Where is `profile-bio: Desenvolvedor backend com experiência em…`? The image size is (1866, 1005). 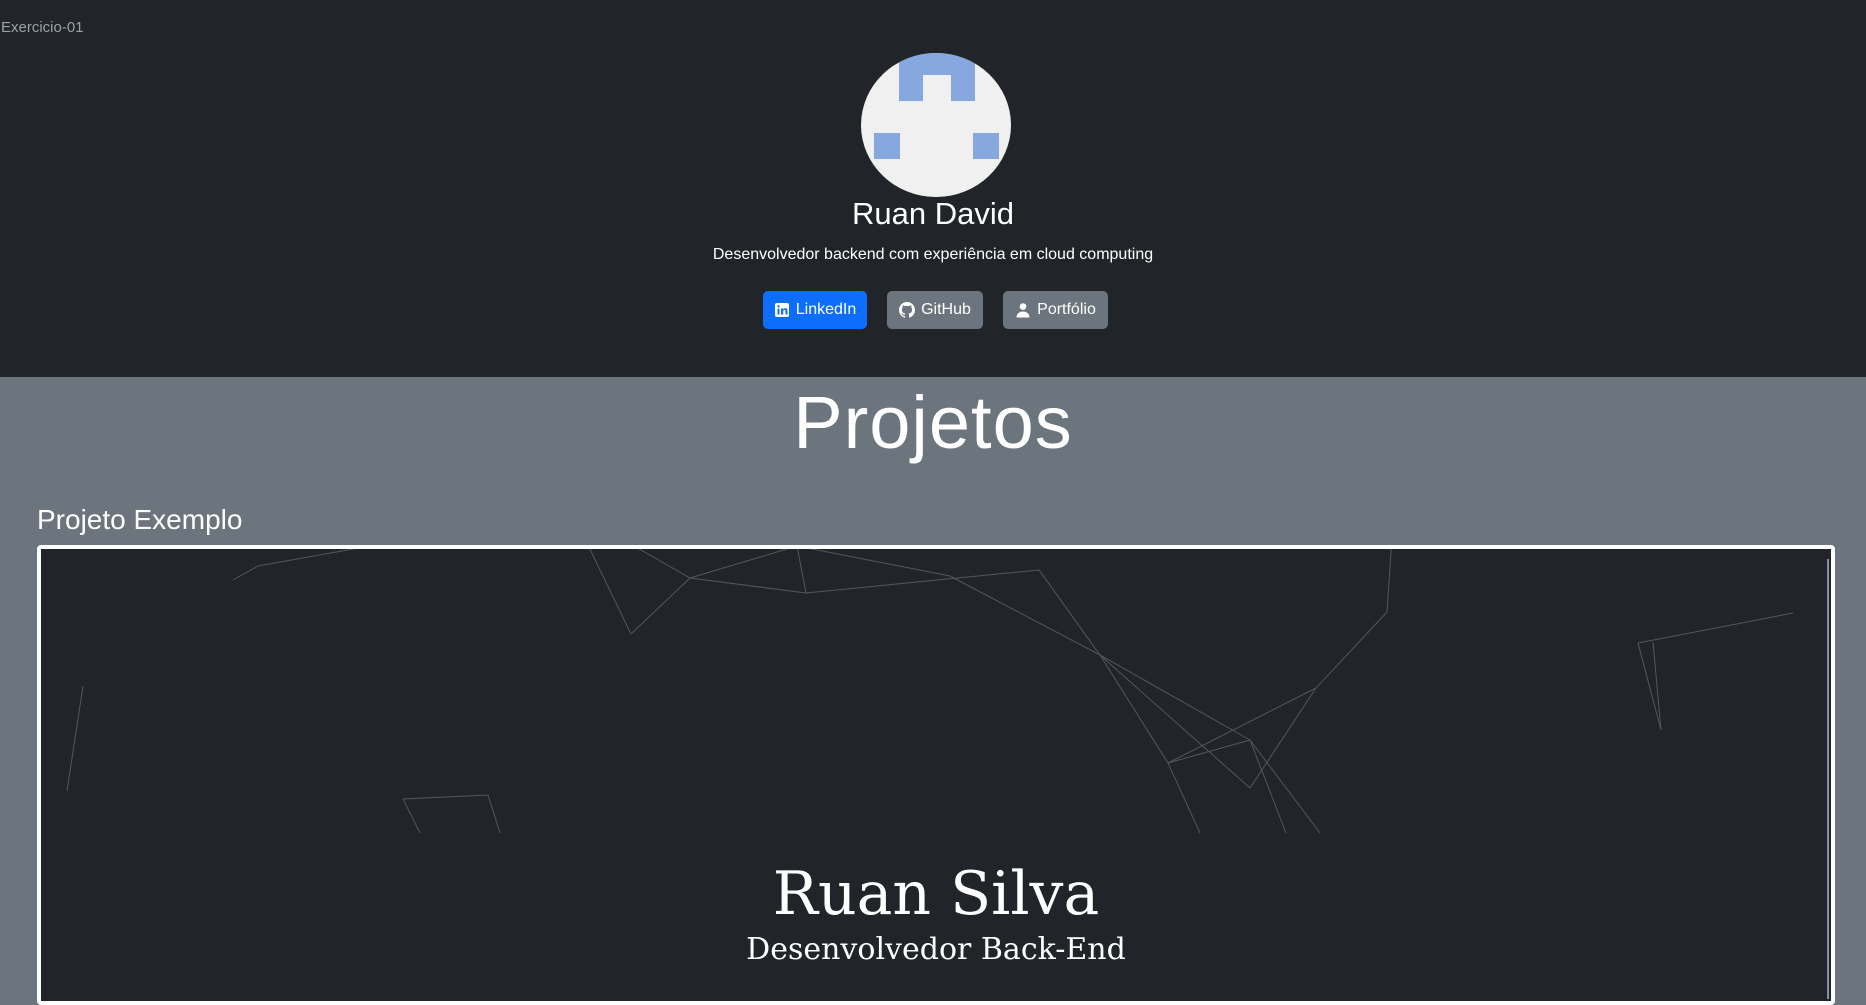 profile-bio: Desenvolvedor backend com experiência em… is located at coordinates (933, 254).